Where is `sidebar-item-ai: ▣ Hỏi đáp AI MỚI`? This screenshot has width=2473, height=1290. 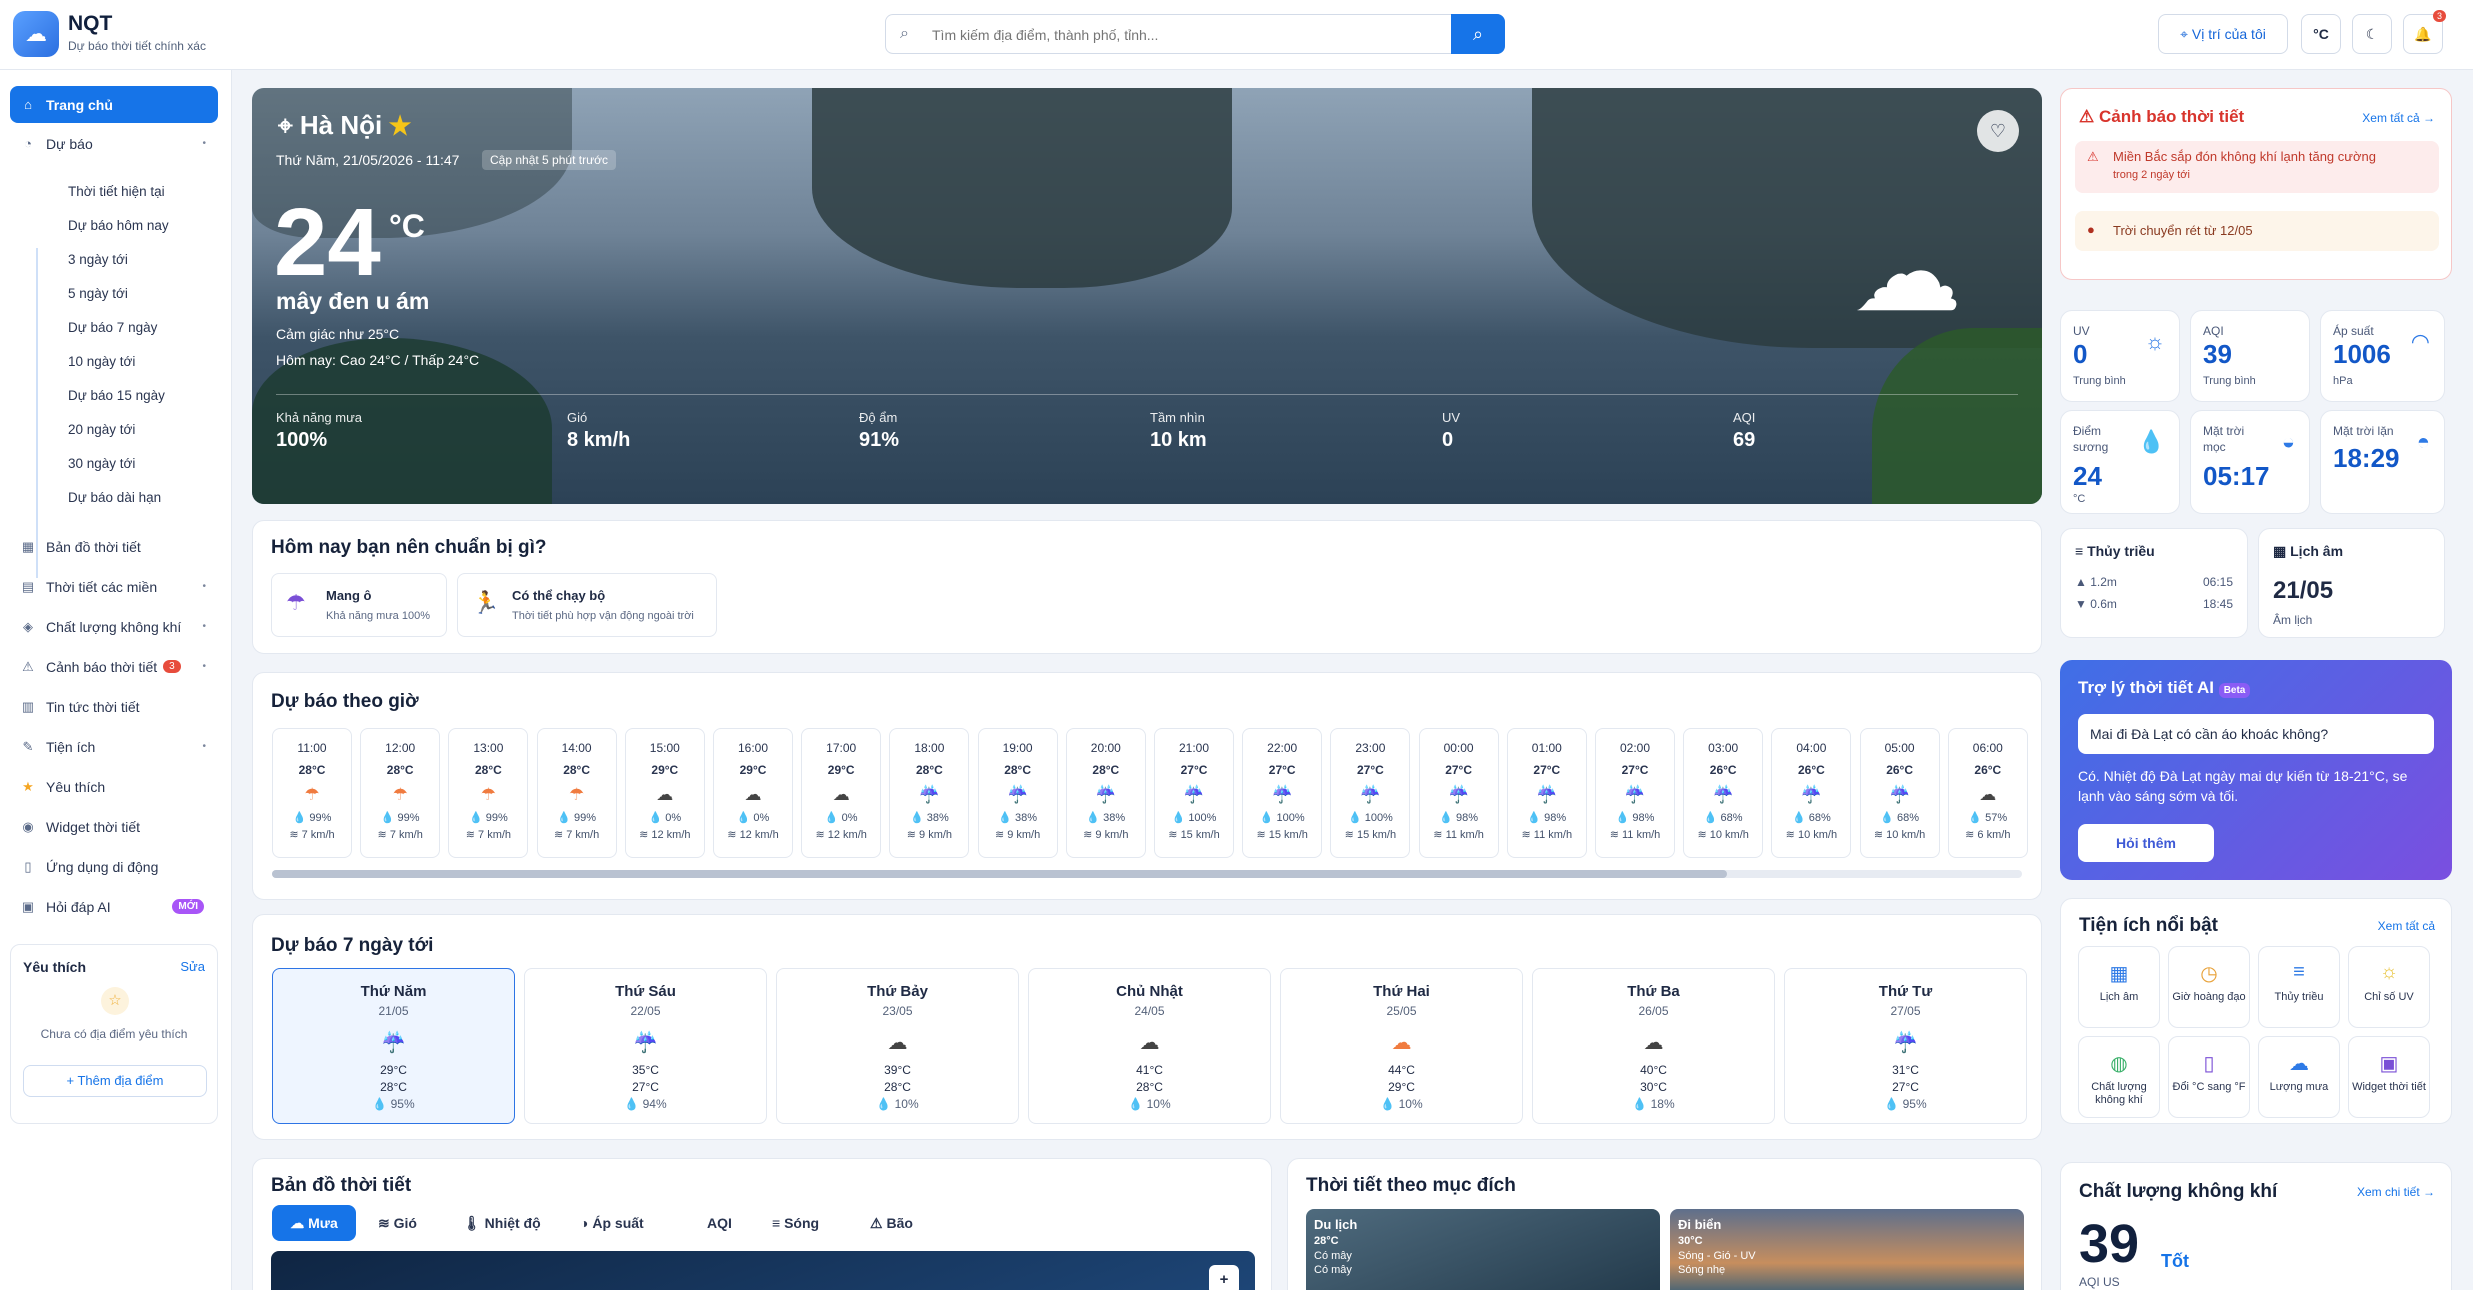 sidebar-item-ai: ▣ Hỏi đáp AI MỚI is located at coordinates (114, 906).